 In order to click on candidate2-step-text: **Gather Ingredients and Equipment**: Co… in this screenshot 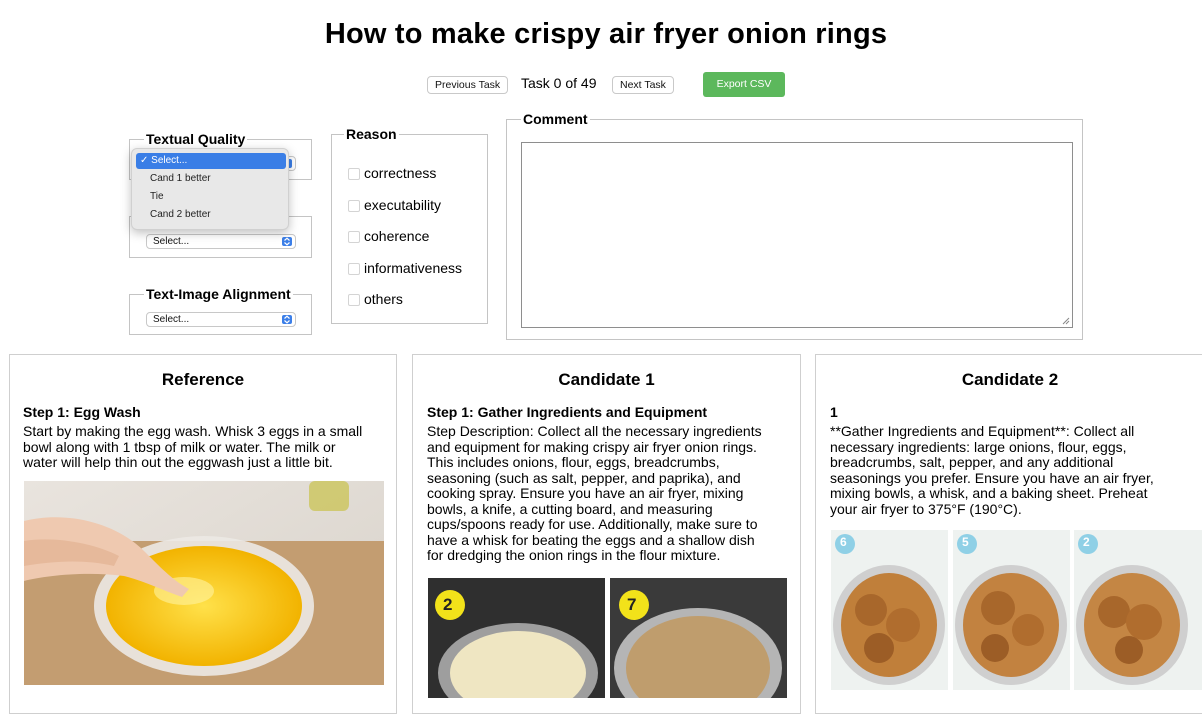, I will do `click(992, 470)`.